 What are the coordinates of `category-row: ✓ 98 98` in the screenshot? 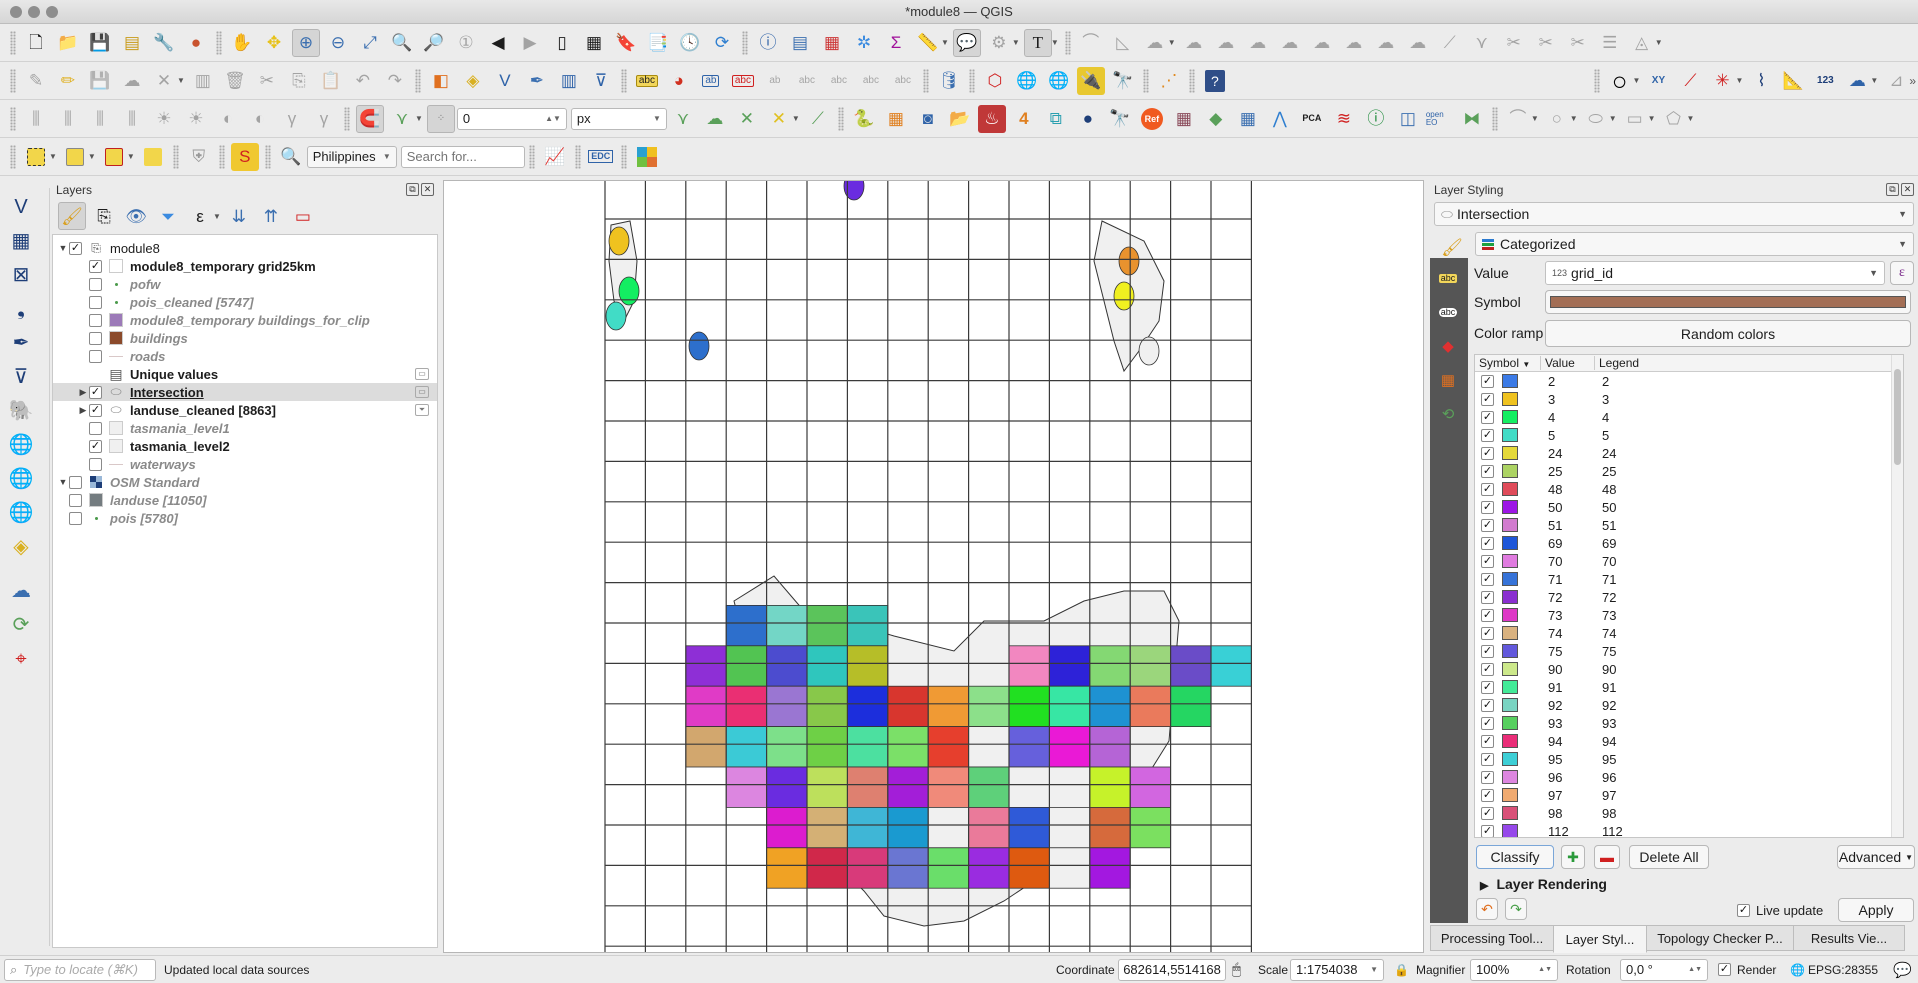 It's located at (1689, 813).